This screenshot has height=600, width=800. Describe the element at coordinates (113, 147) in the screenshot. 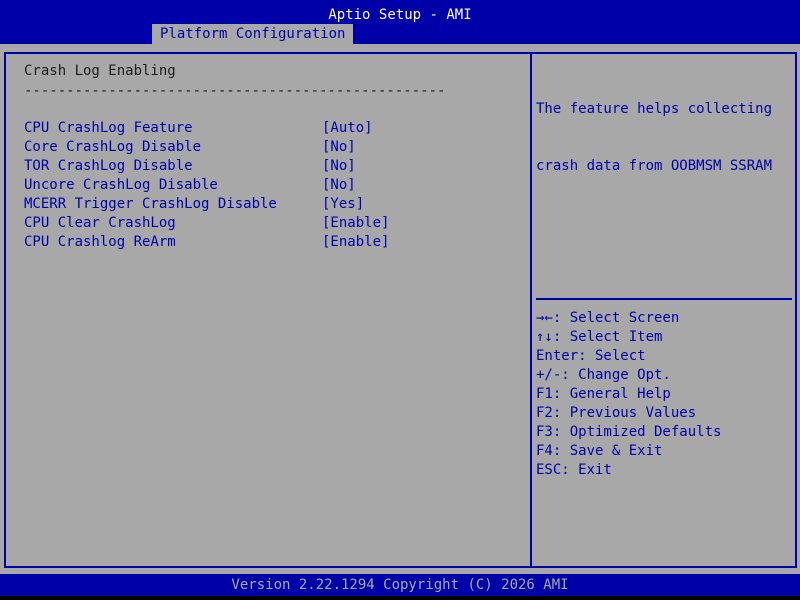

I see `setting-label: Core CrashLog Disable` at that location.